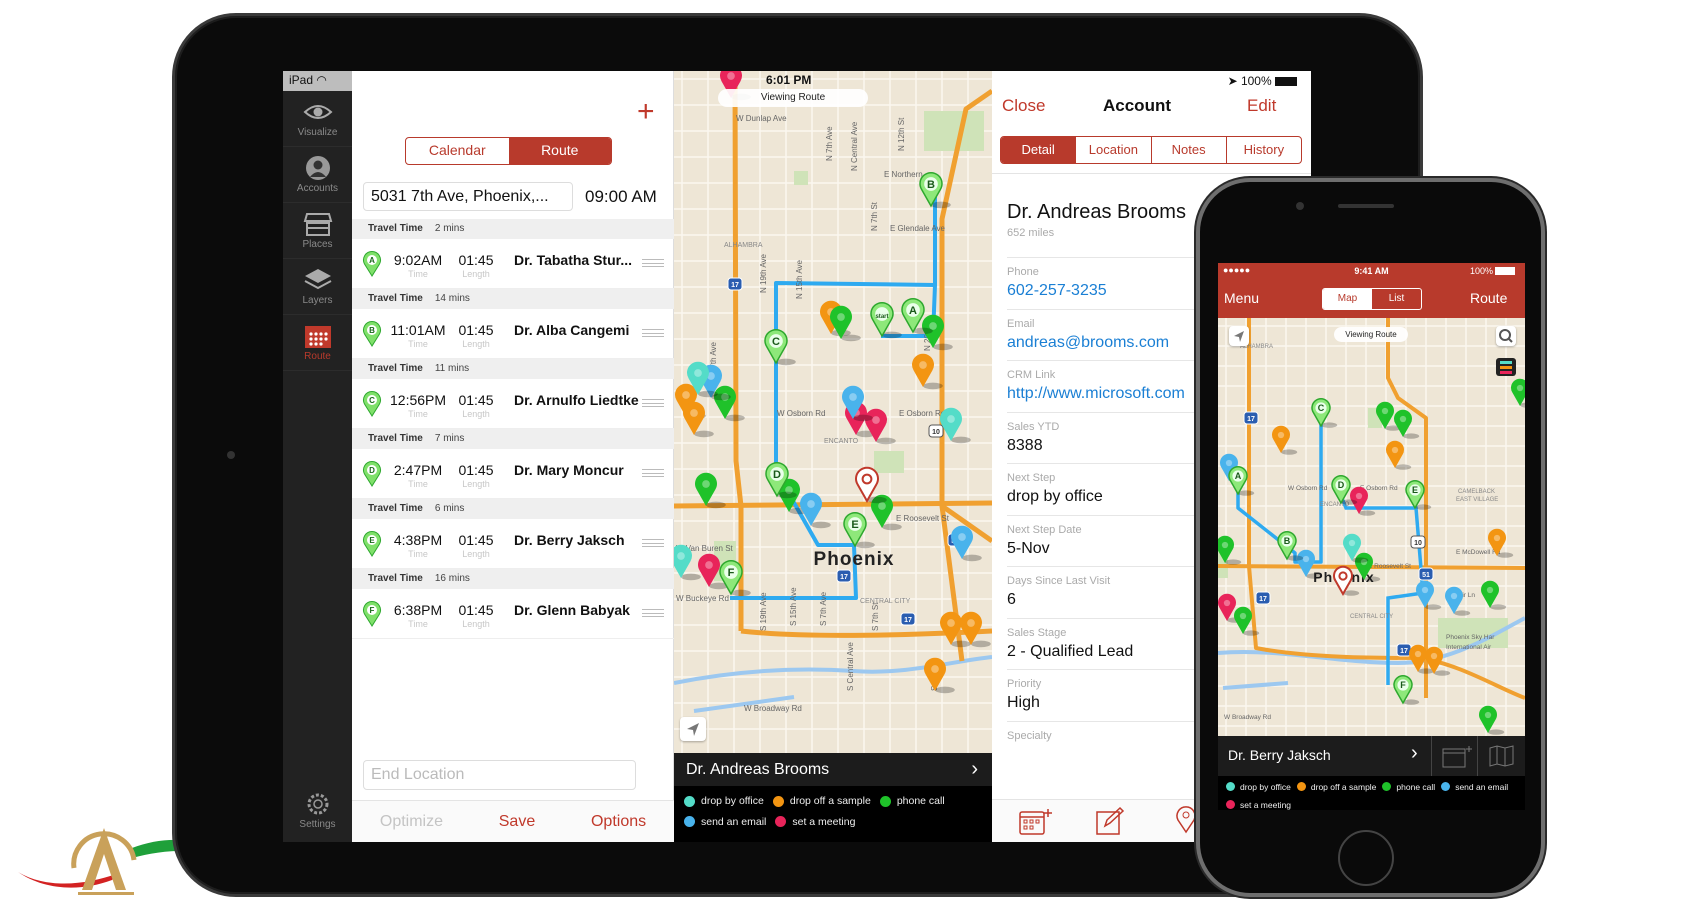 This screenshot has width=1700, height=900. Describe the element at coordinates (476, 540) in the screenshot. I see `stop-length: 01:45` at that location.